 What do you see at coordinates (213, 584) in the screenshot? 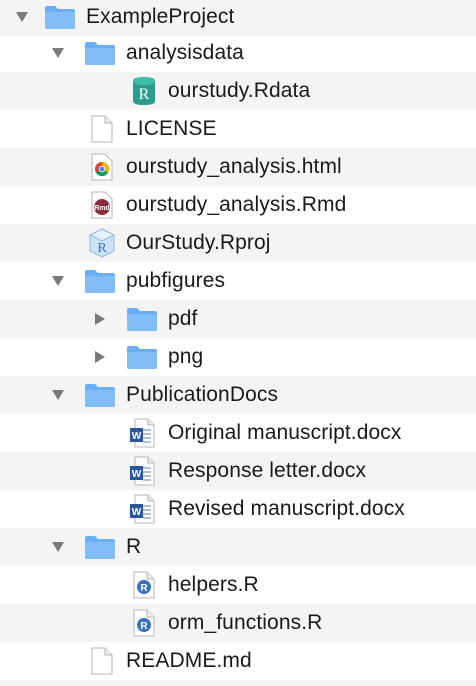
I see `tree-row-label: helpers.R` at bounding box center [213, 584].